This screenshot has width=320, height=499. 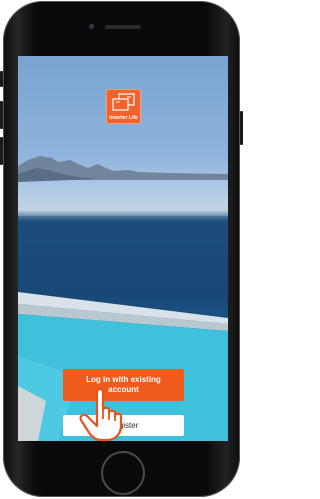 What do you see at coordinates (241, 128) in the screenshot?
I see `power-button` at bounding box center [241, 128].